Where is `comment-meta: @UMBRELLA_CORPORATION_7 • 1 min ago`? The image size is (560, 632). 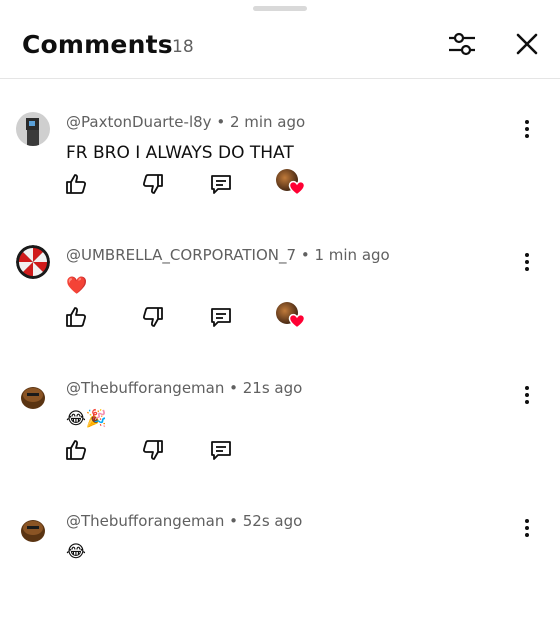 comment-meta: @UMBRELLA_CORPORATION_7 • 1 min ago is located at coordinates (228, 255).